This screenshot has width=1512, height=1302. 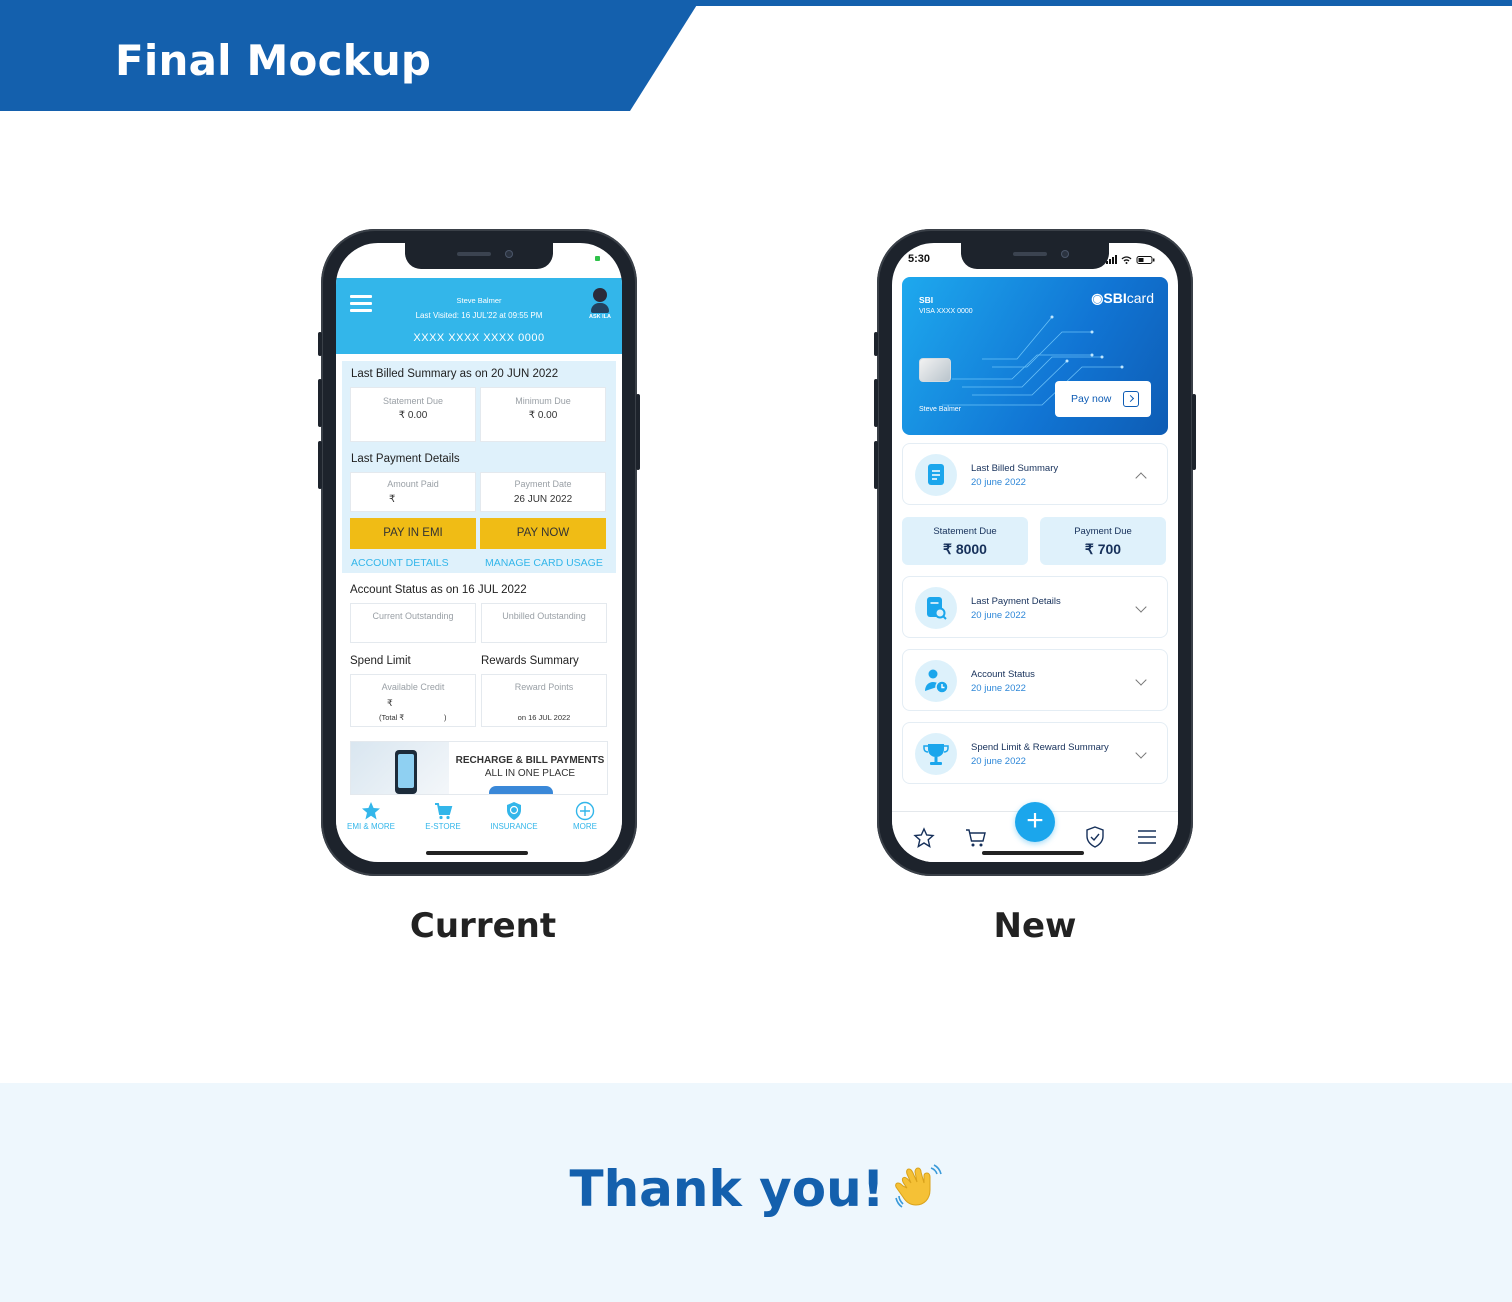 What do you see at coordinates (405, 459) in the screenshot?
I see `last-payment-heading: Last Payment Details` at bounding box center [405, 459].